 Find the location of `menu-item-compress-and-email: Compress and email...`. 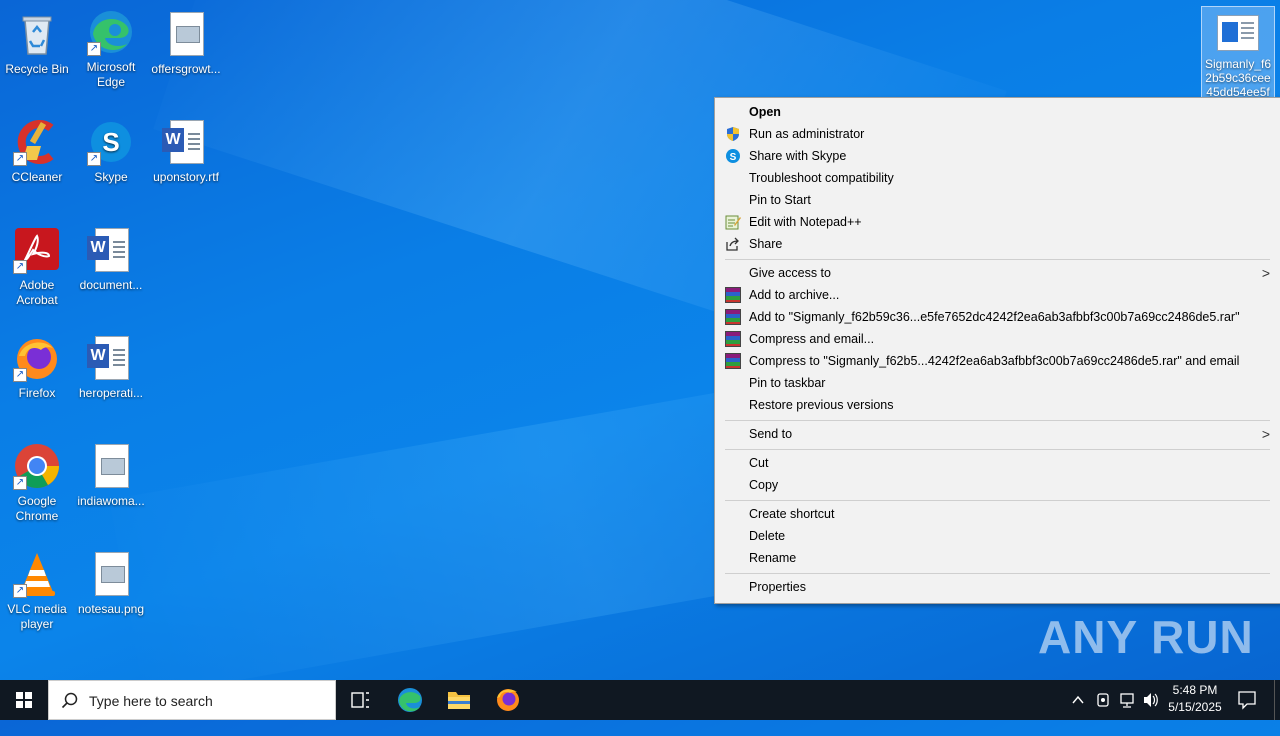

menu-item-compress-and-email: Compress and email... is located at coordinates (997, 339).